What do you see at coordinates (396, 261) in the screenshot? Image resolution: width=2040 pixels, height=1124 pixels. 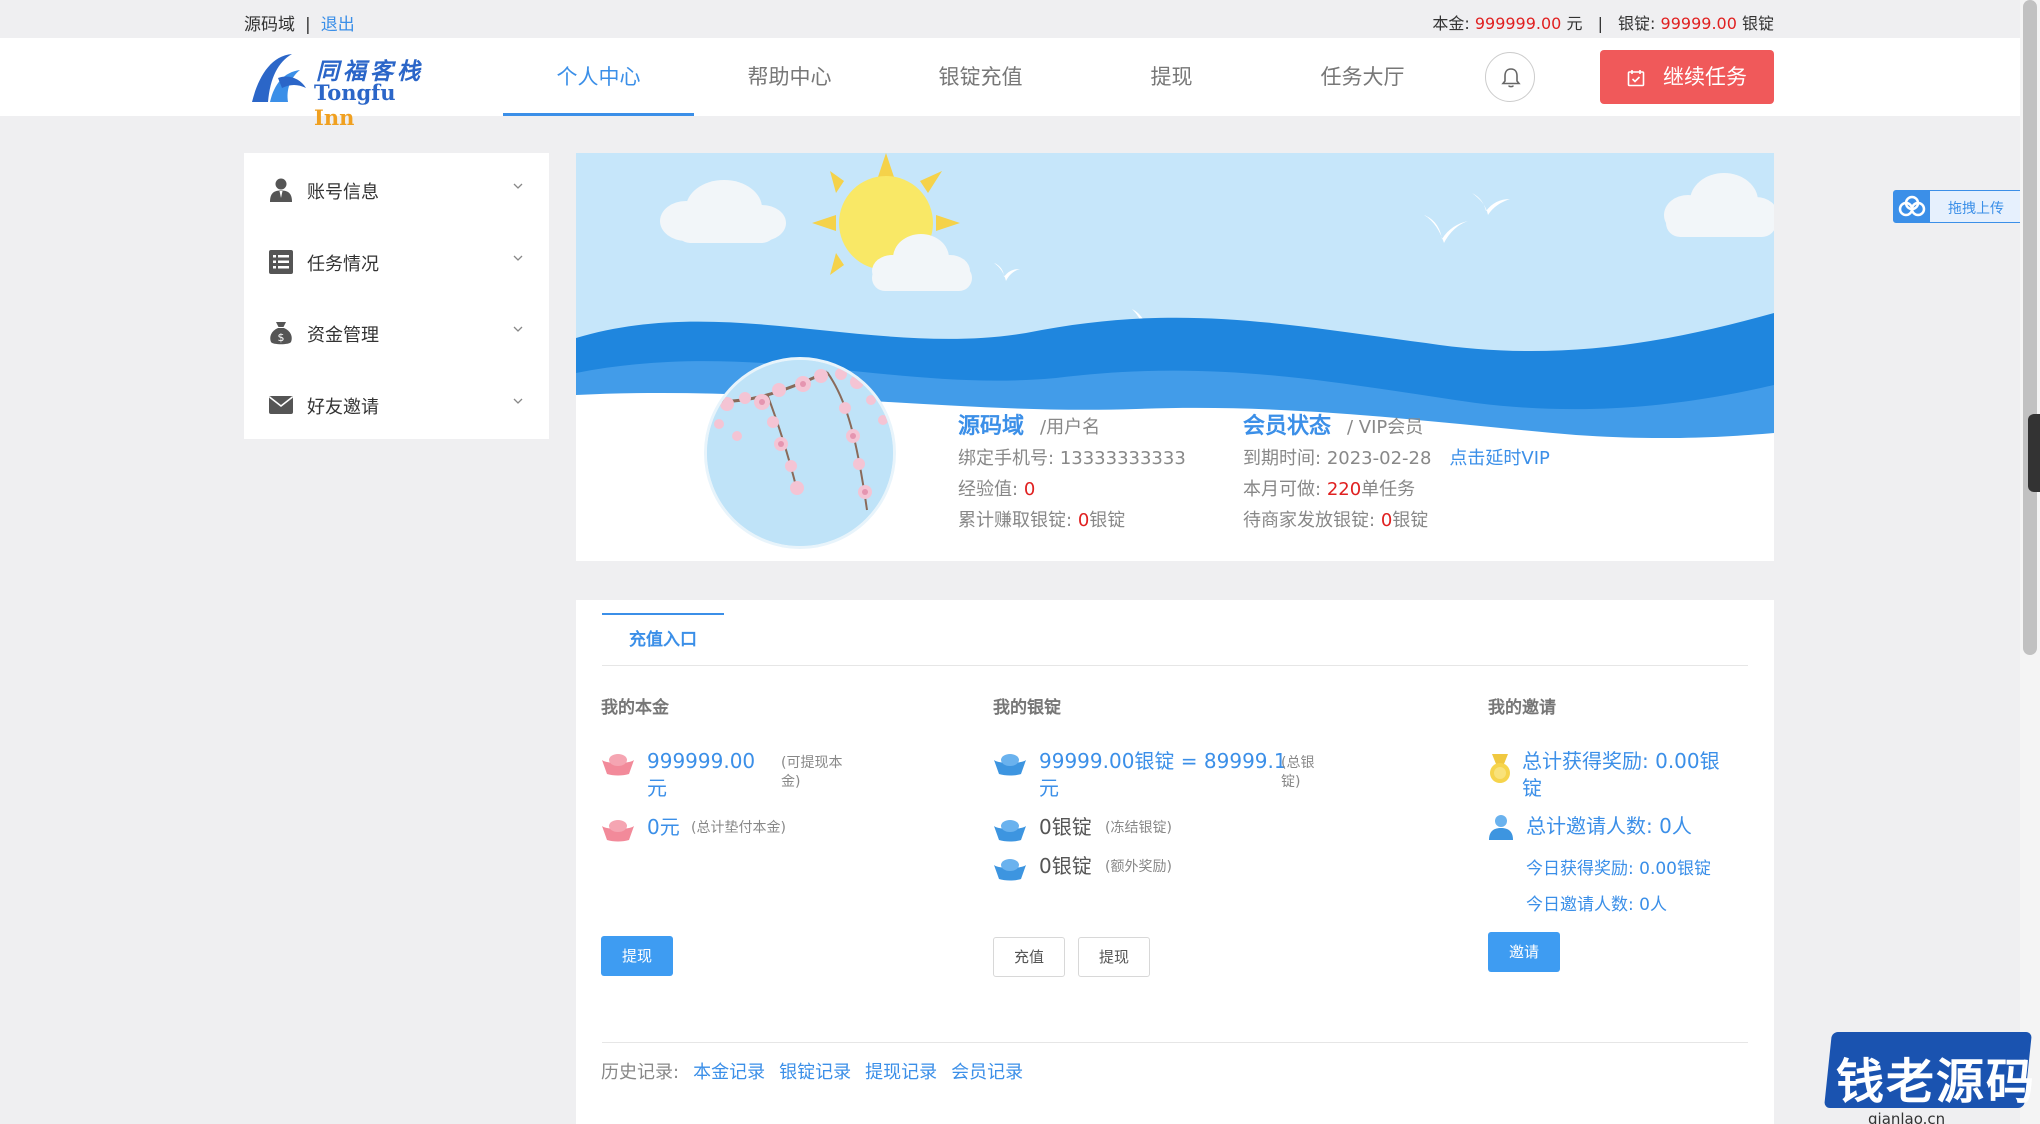 I see `sidebar-item-task-status: 任务情况` at bounding box center [396, 261].